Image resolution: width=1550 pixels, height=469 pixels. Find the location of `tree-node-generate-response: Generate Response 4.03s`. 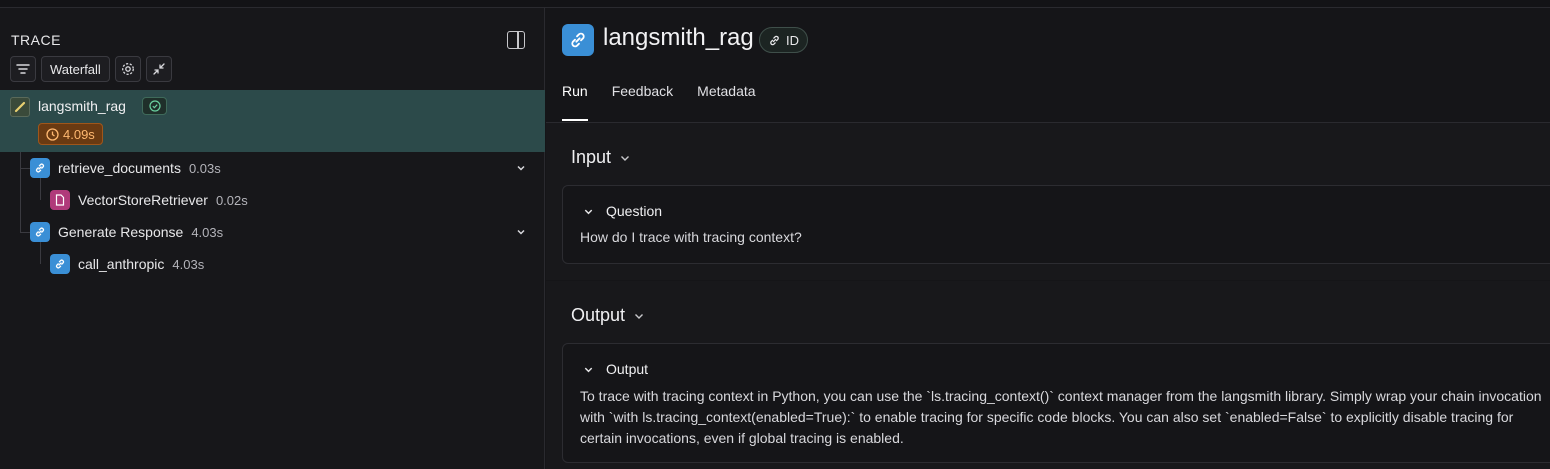

tree-node-generate-response: Generate Response 4.03s is located at coordinates (126, 232).